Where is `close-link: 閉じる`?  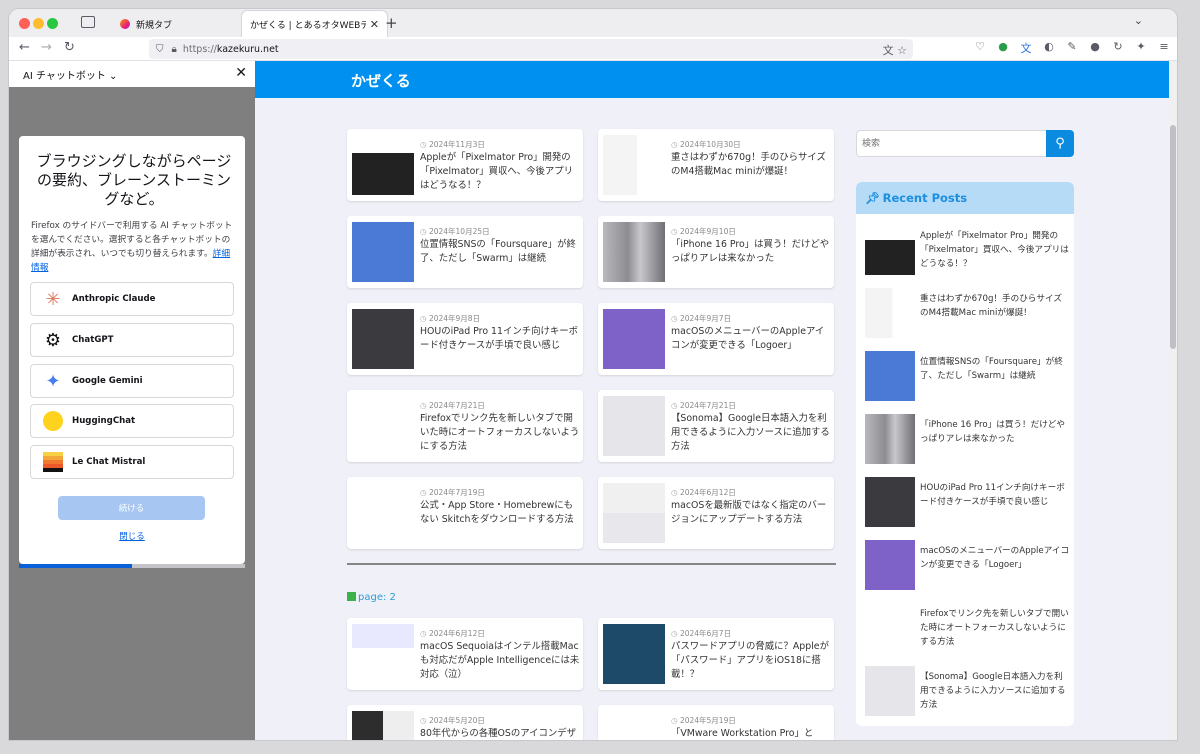
close-link: 閉じる is located at coordinates (132, 536).